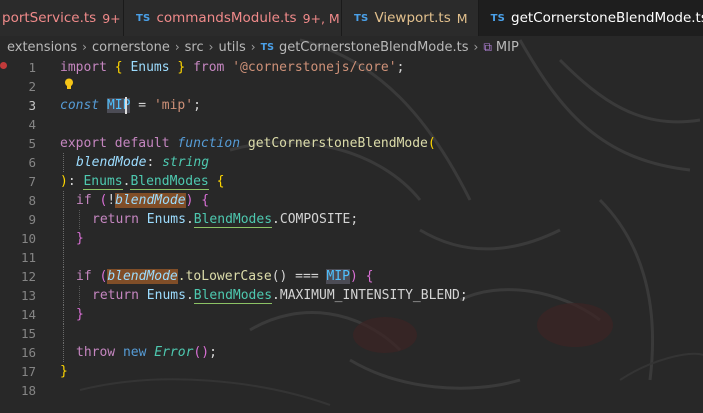  Describe the element at coordinates (351, 314) in the screenshot. I see `code-line: 14 }` at that location.